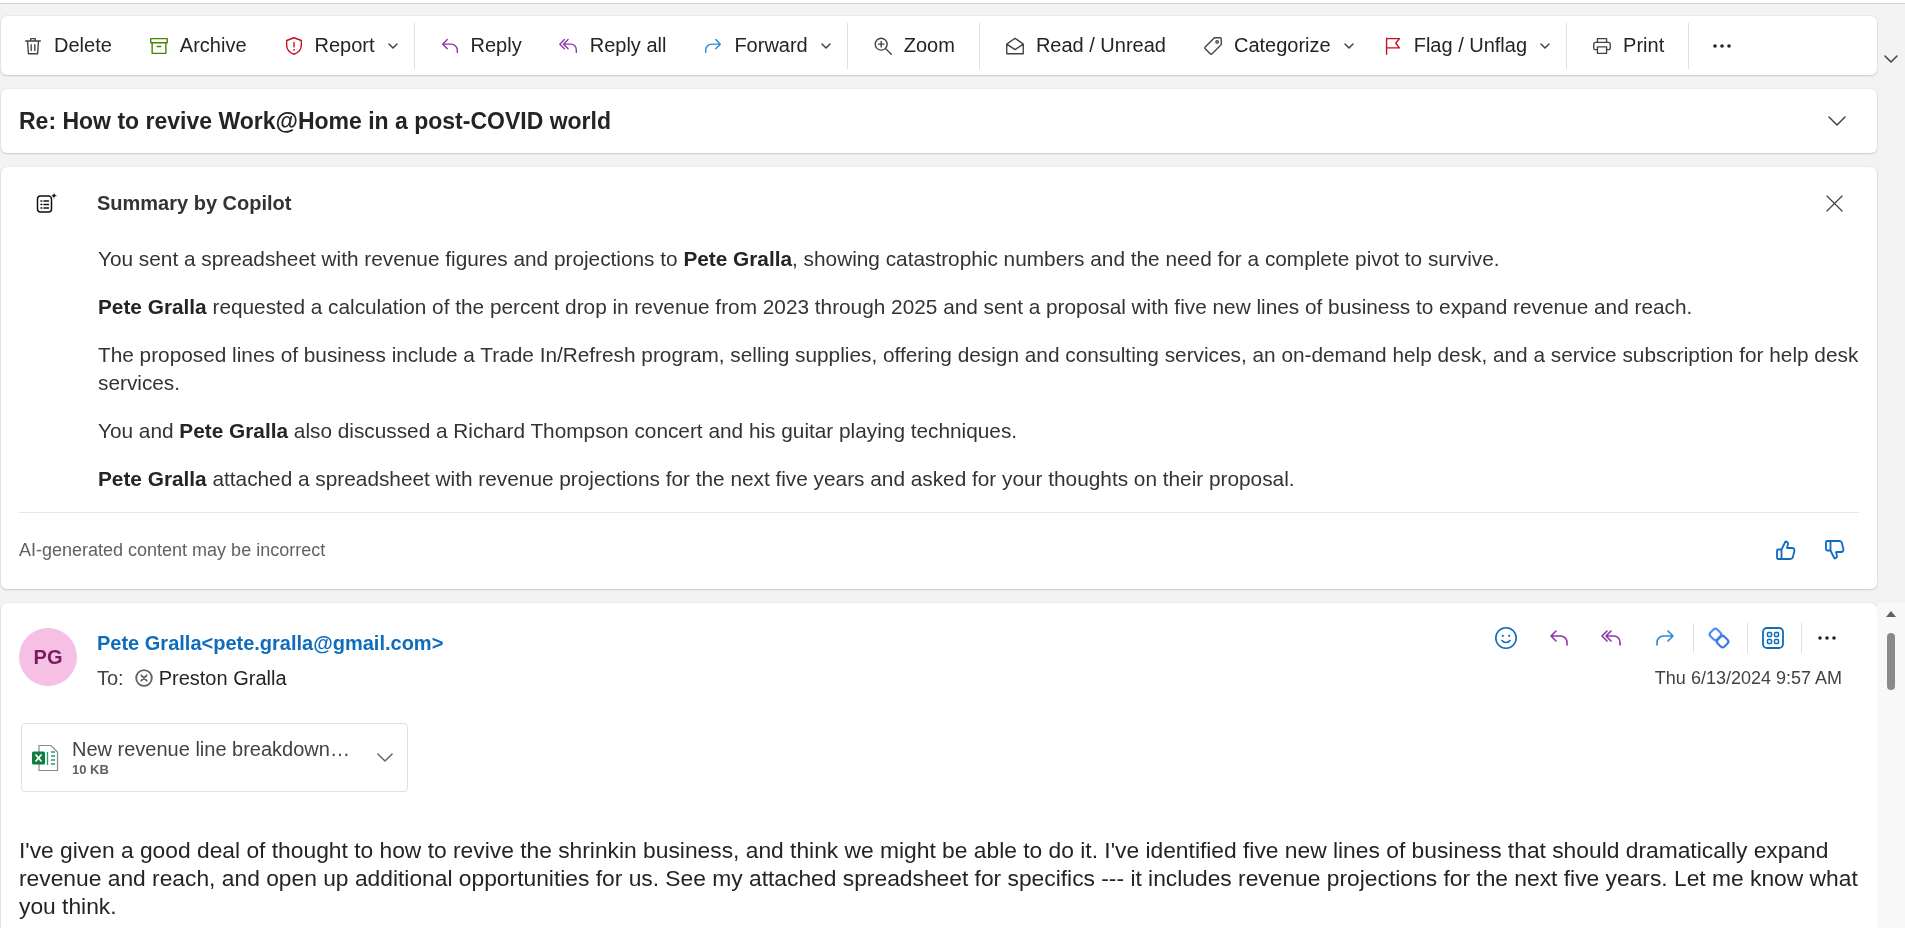  I want to click on flag-button: Flag / Unflag, so click(1462, 45).